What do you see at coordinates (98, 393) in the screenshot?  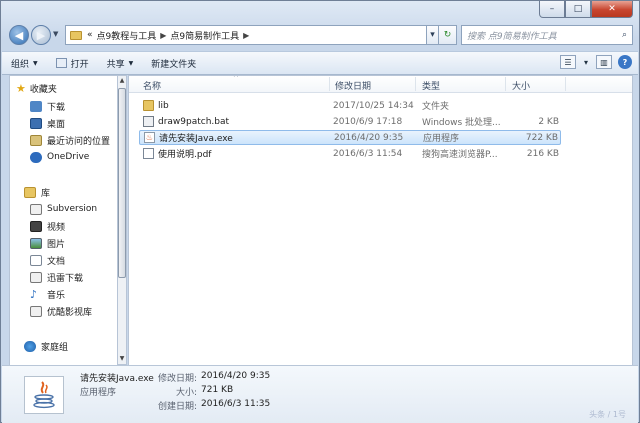 I see `details-file-type: 应用程序` at bounding box center [98, 393].